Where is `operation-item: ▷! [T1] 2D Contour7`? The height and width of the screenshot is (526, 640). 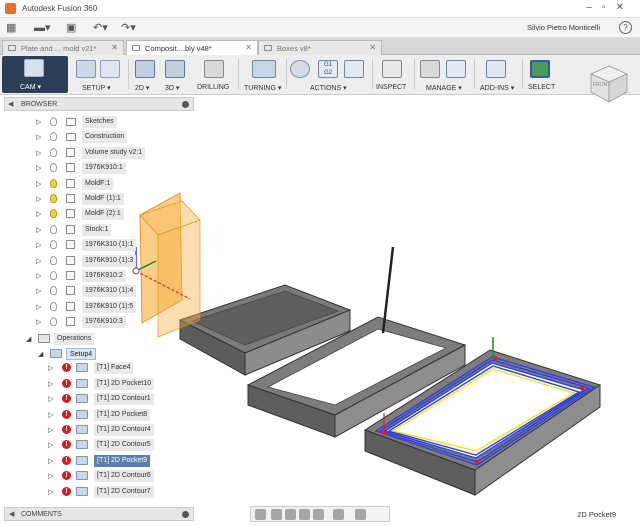 operation-item: ▷! [T1] 2D Contour7 is located at coordinates (99, 492).